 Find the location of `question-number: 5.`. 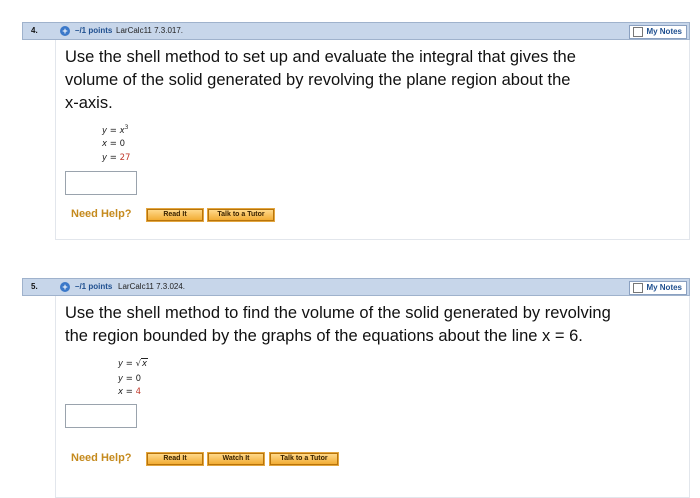

question-number: 5. is located at coordinates (34, 286).